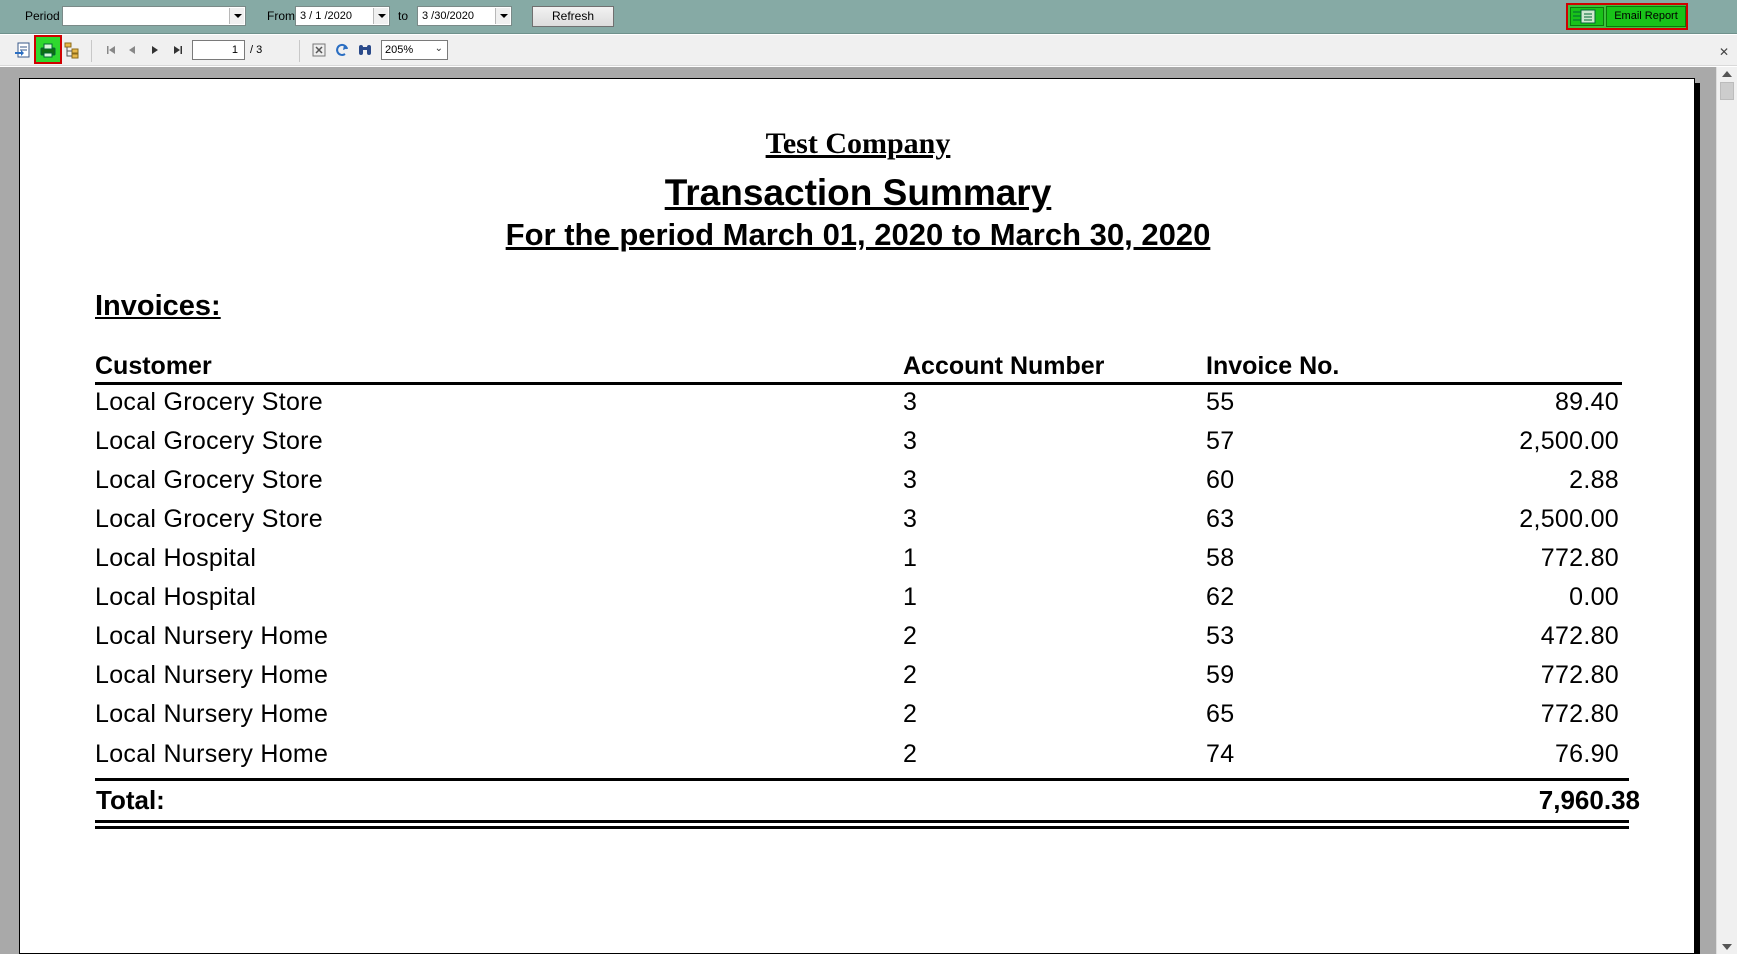 The height and width of the screenshot is (954, 1737). I want to click on cell-invoice: 63, so click(1220, 519).